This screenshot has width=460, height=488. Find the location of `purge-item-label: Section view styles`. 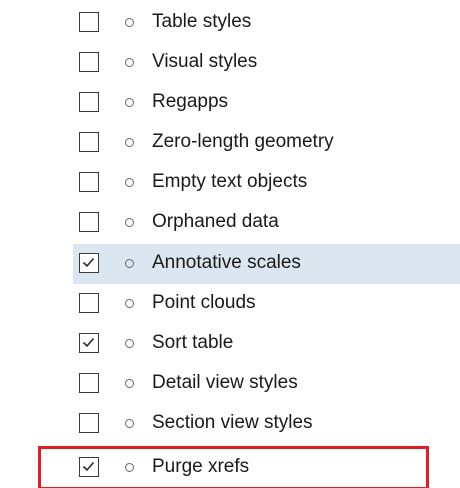

purge-item-label: Section view styles is located at coordinates (232, 422).